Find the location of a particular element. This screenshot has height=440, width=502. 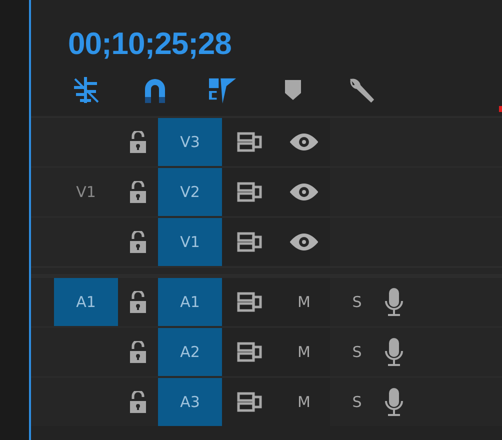

playhead-marker is located at coordinates (500, 109).